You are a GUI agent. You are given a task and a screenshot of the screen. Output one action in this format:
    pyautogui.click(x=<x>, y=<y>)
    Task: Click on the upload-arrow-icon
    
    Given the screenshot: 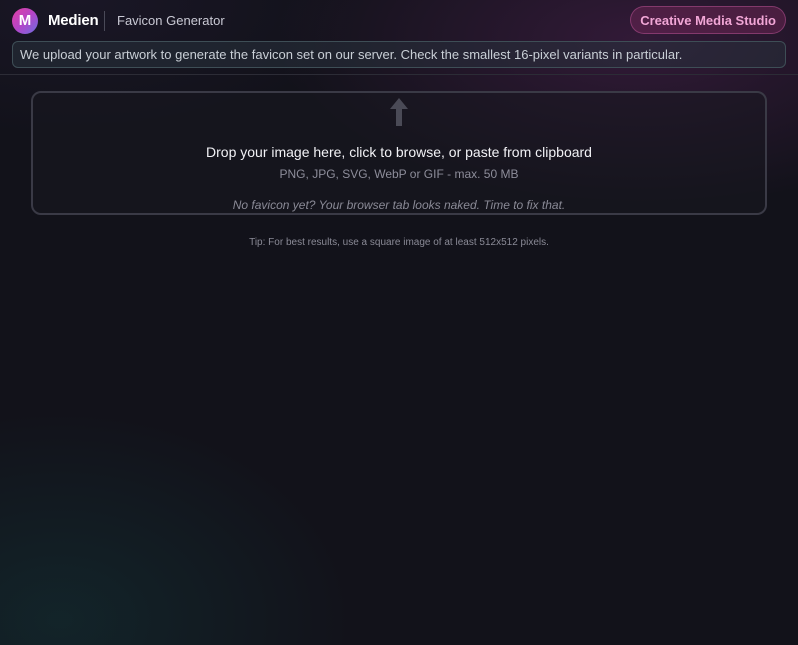 What is the action you would take?
    pyautogui.click(x=399, y=112)
    